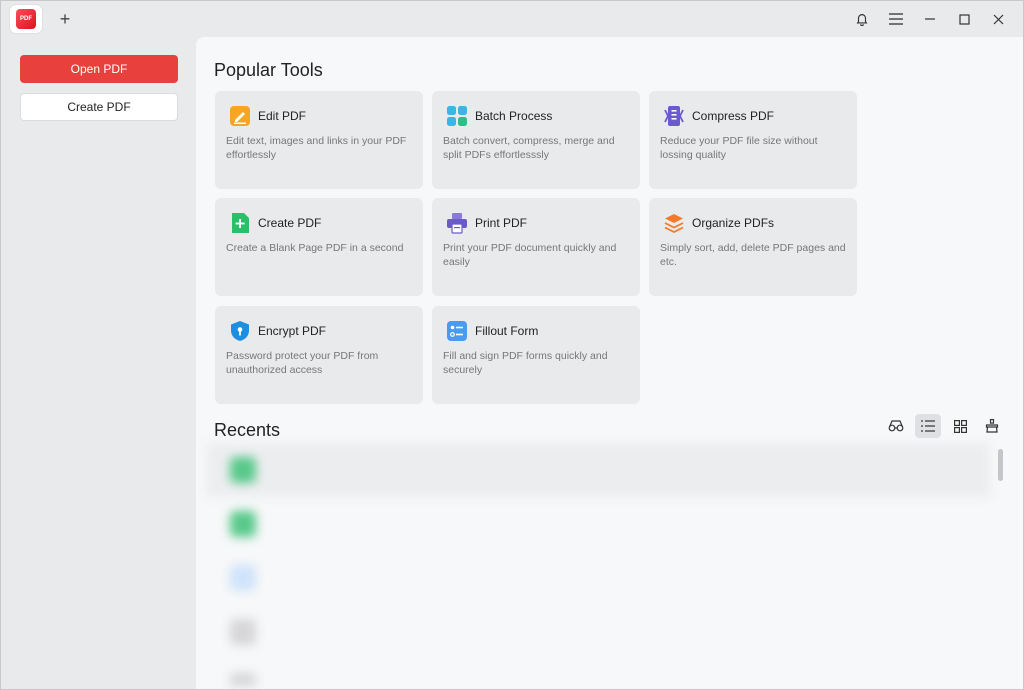 The image size is (1024, 690). I want to click on close-icon, so click(998, 19).